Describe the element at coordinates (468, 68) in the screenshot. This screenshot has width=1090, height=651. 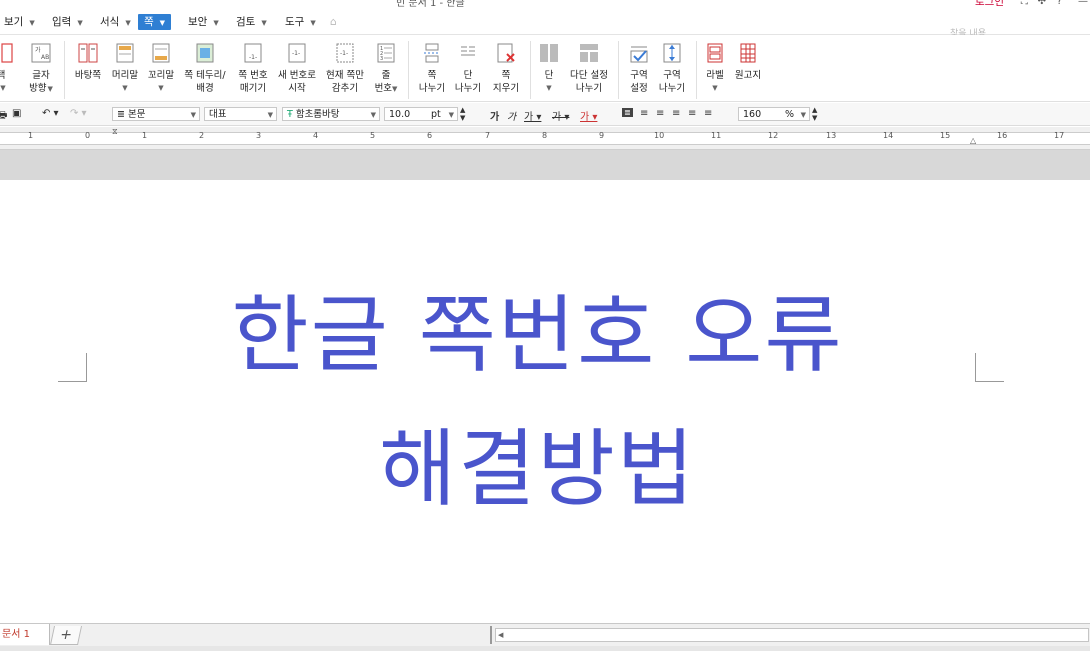
I see `column-break-button: 단 나누기` at that location.